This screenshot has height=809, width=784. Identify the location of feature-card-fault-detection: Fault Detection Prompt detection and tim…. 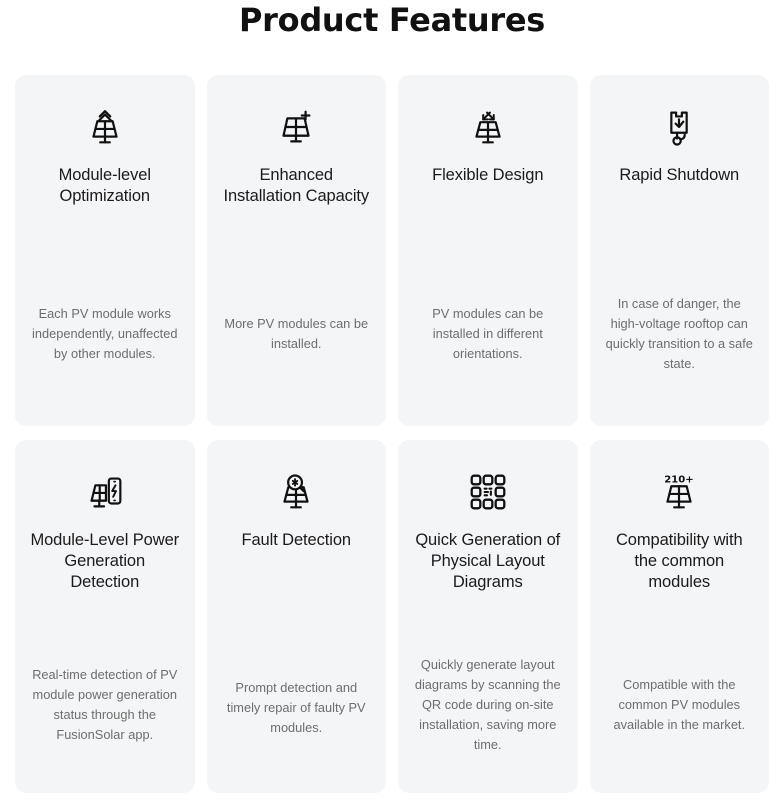
(296, 616).